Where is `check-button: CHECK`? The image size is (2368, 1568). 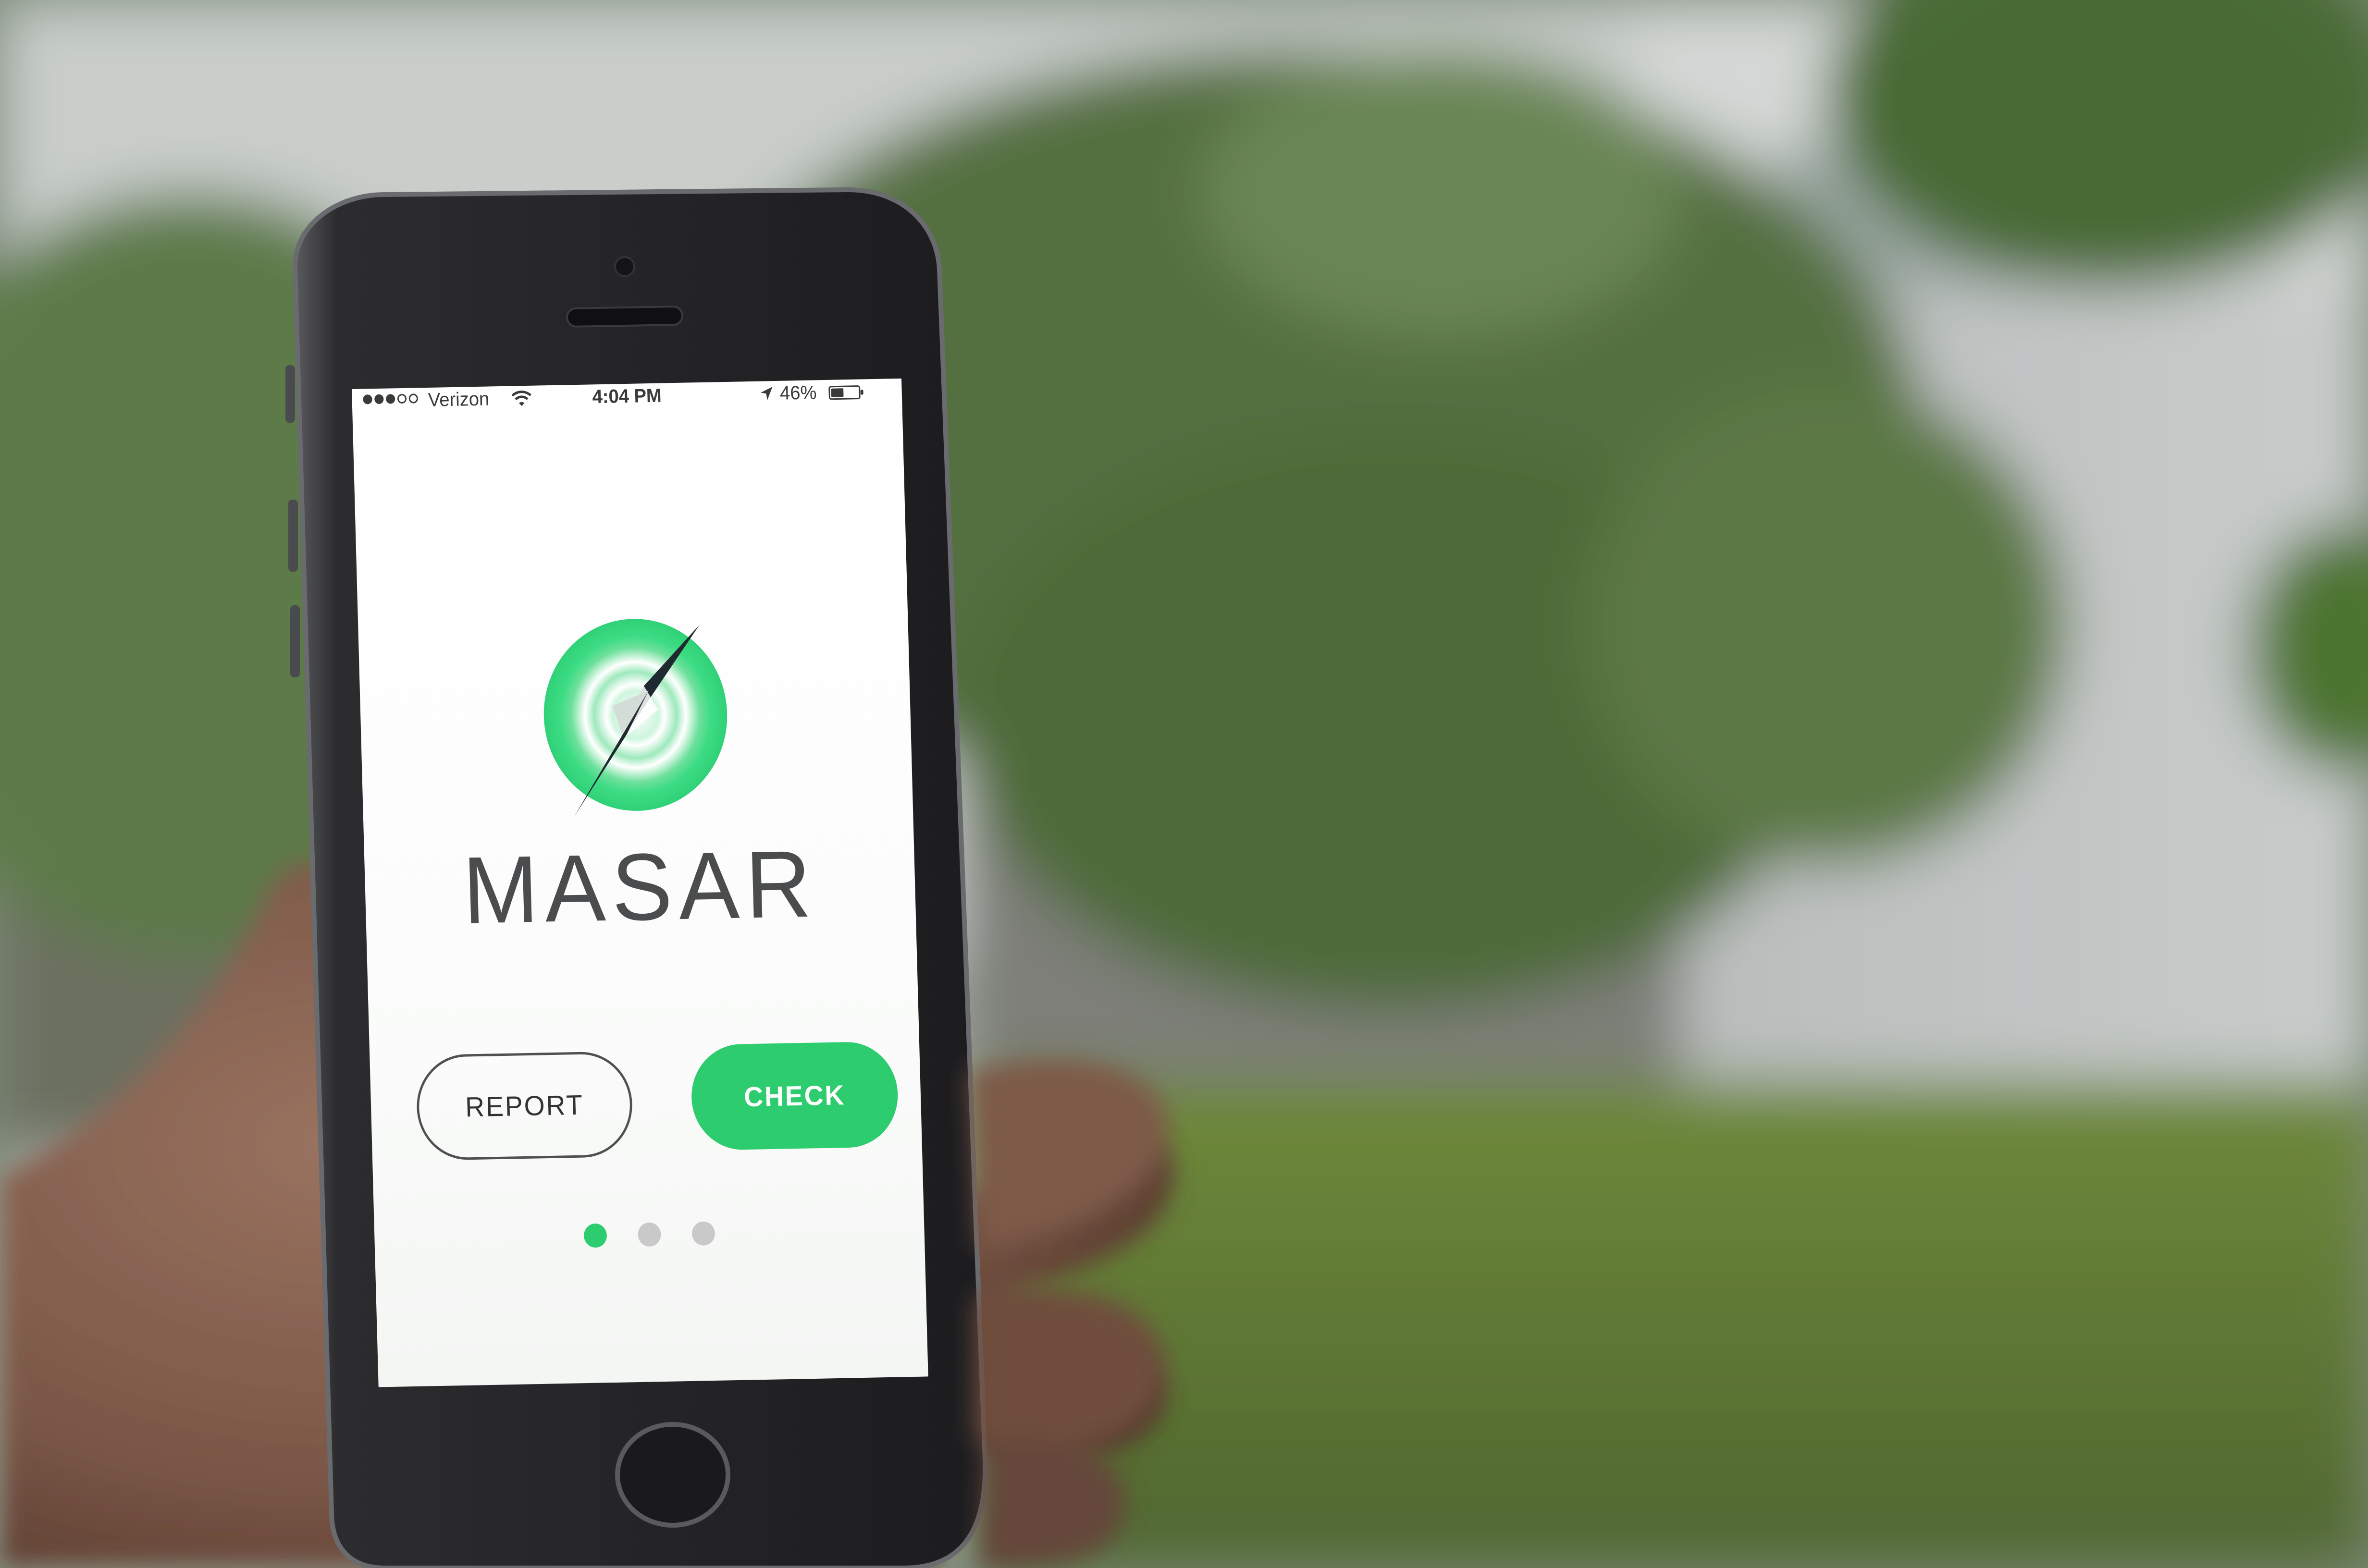
check-button: CHECK is located at coordinates (795, 1096).